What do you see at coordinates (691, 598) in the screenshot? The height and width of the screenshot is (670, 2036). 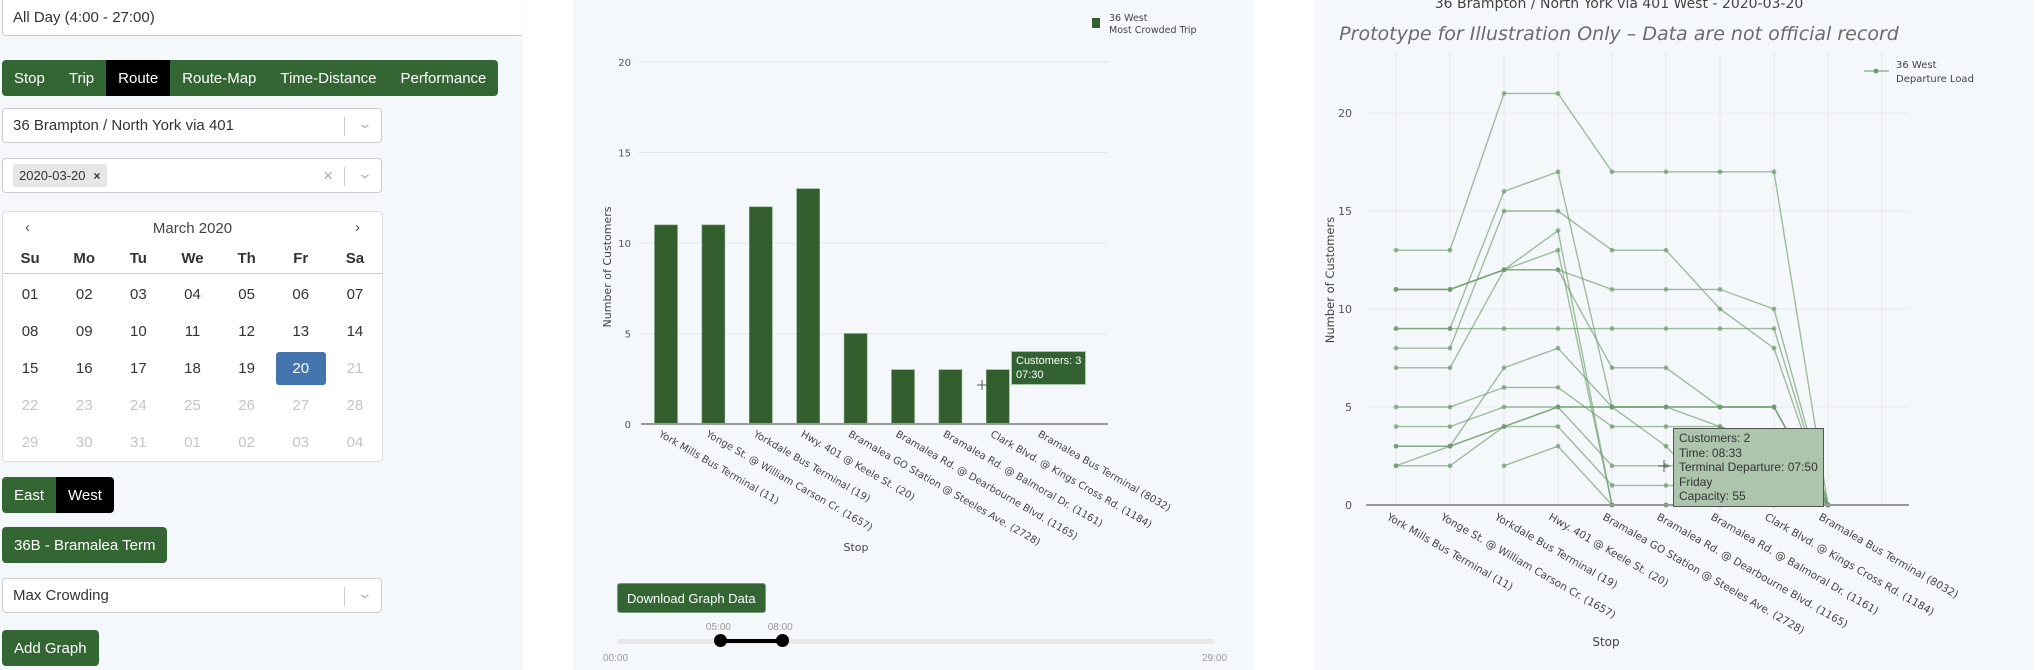 I see `download-graph-data-button: Download Graph Data` at bounding box center [691, 598].